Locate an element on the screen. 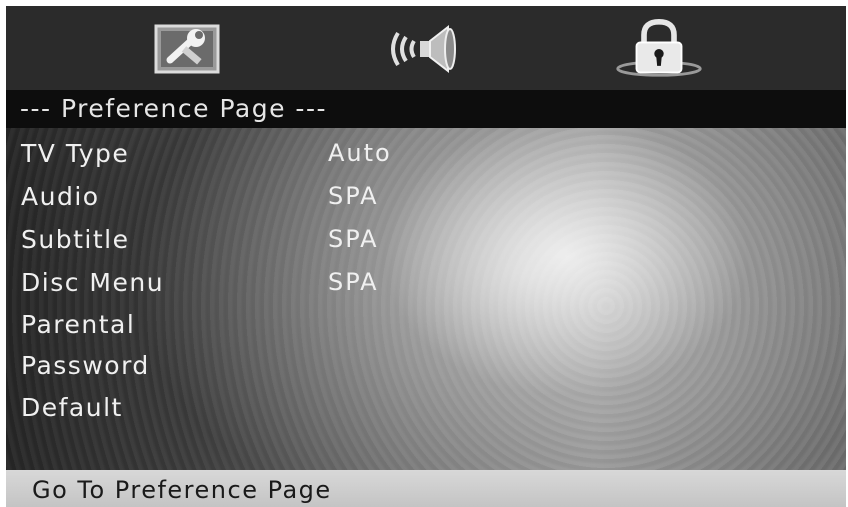 This screenshot has height=507, width=848. menu-value-tv-type: Auto is located at coordinates (360, 153).